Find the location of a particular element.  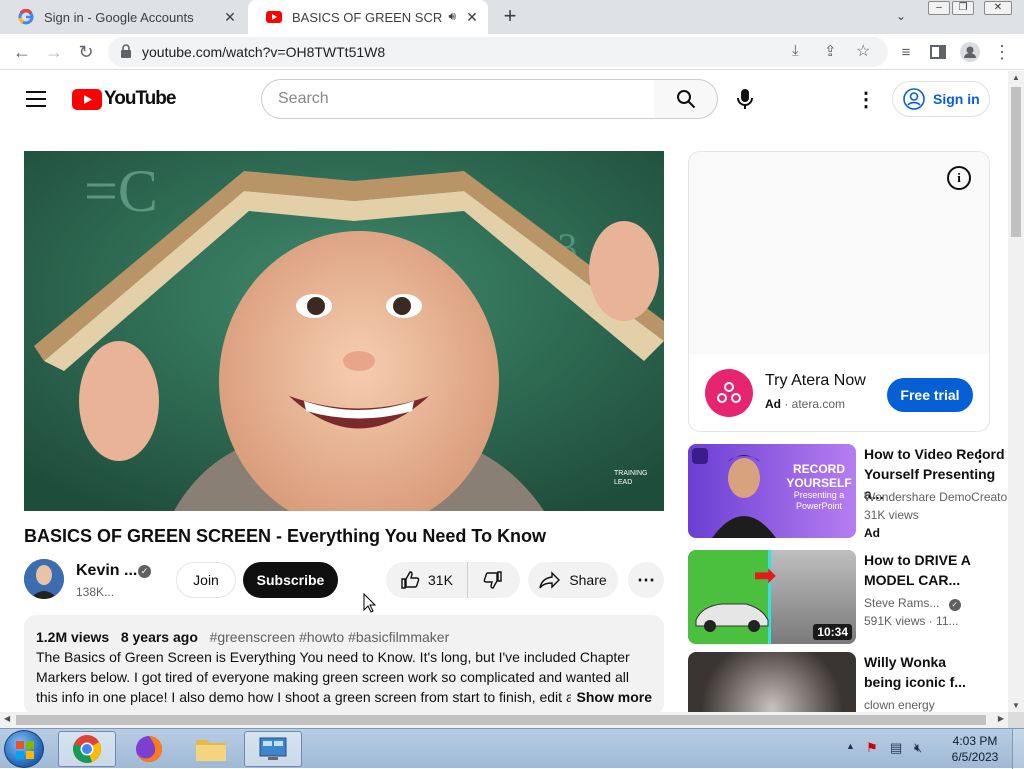

scroll-left-arrow: ◀ is located at coordinates (7, 718).